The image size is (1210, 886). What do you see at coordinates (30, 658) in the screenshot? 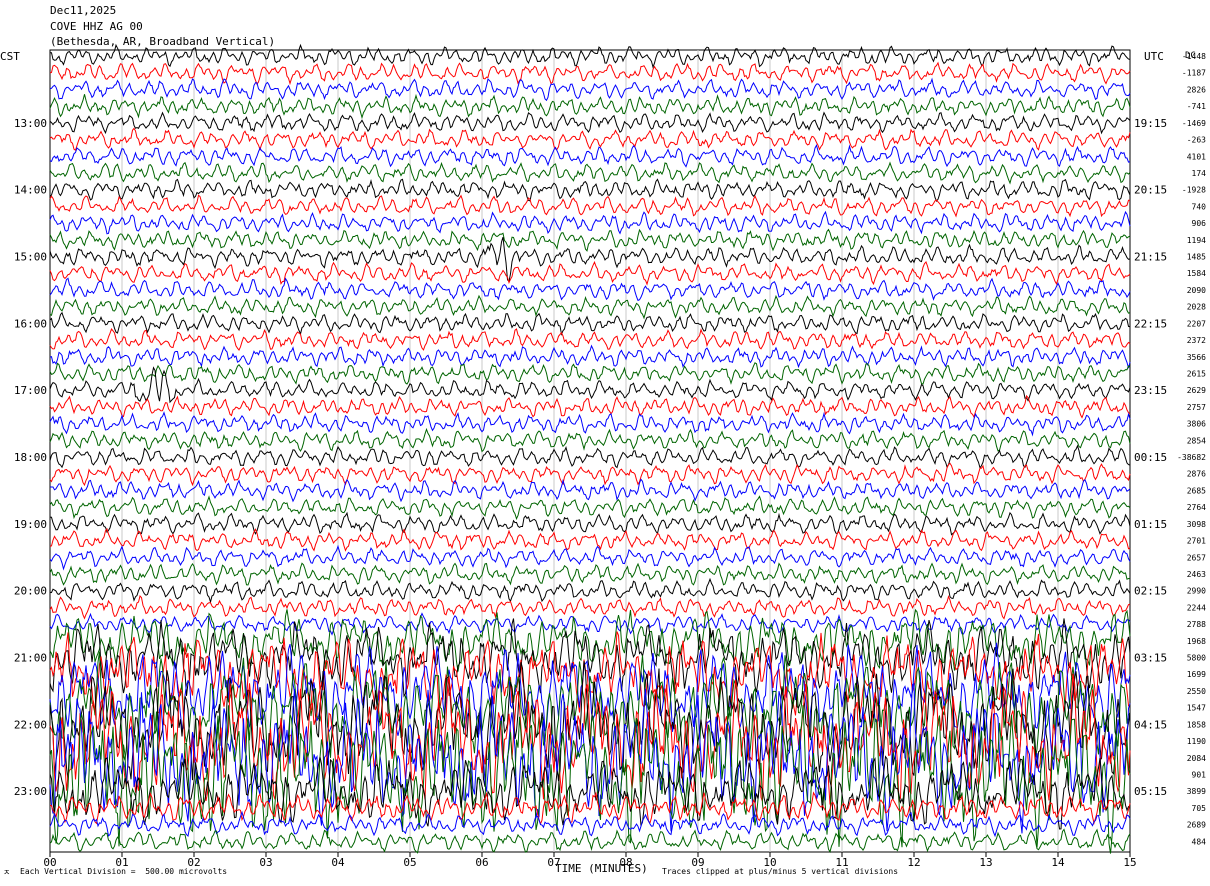
I see `left-hour-label: 21:00` at bounding box center [30, 658].